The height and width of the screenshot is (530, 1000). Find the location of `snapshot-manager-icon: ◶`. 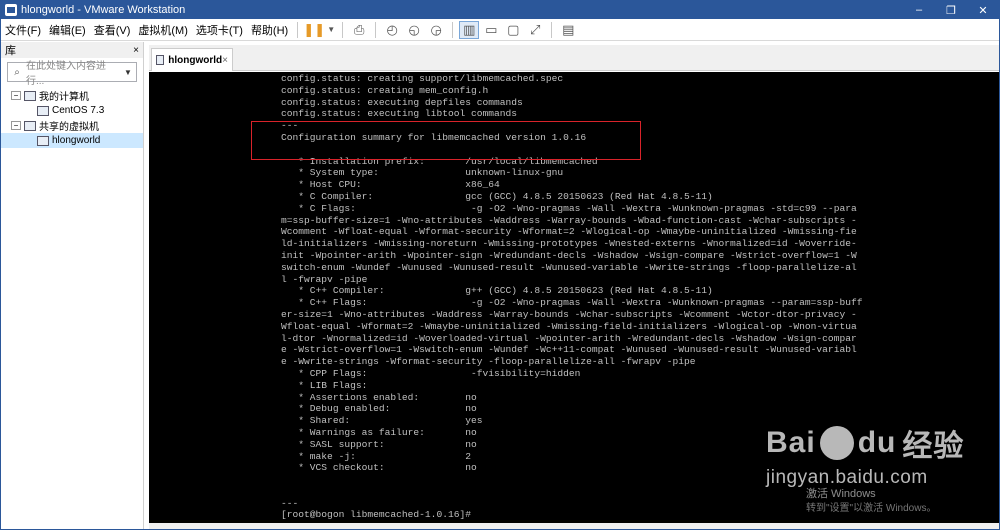

snapshot-manager-icon: ◶ is located at coordinates (436, 30).